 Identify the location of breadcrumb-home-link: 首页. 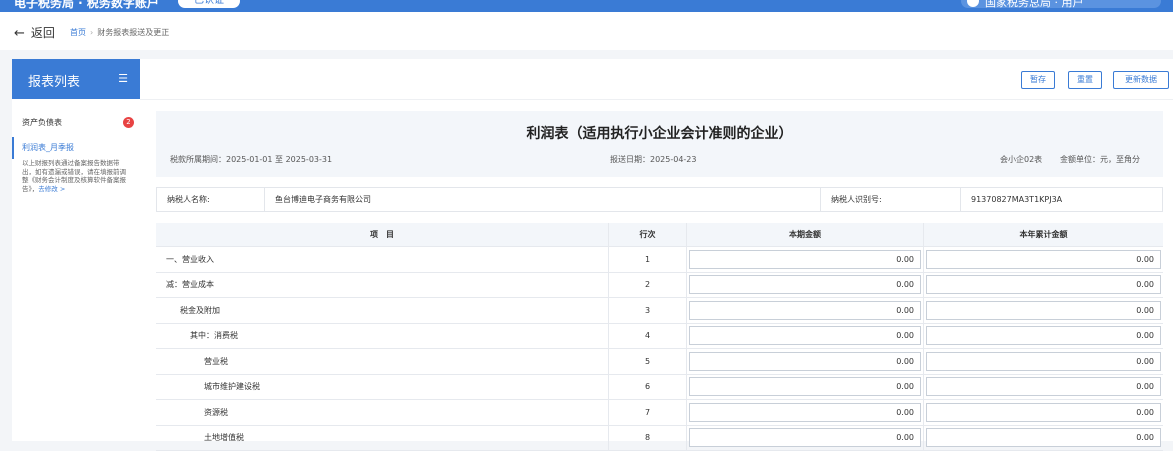
(78, 32).